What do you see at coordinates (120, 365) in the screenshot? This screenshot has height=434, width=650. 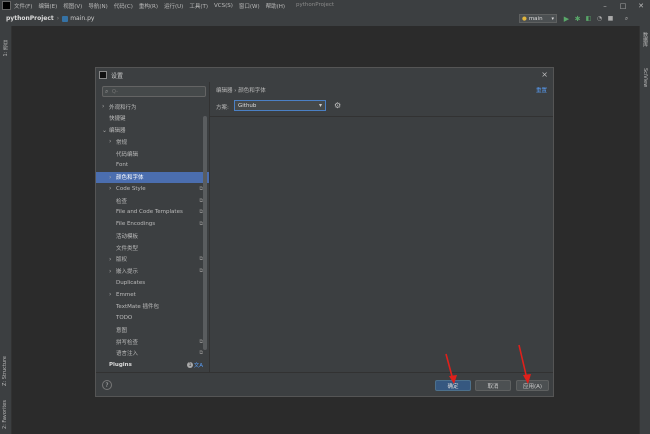 I see `settings-tree-item-label: Plugins` at bounding box center [120, 365].